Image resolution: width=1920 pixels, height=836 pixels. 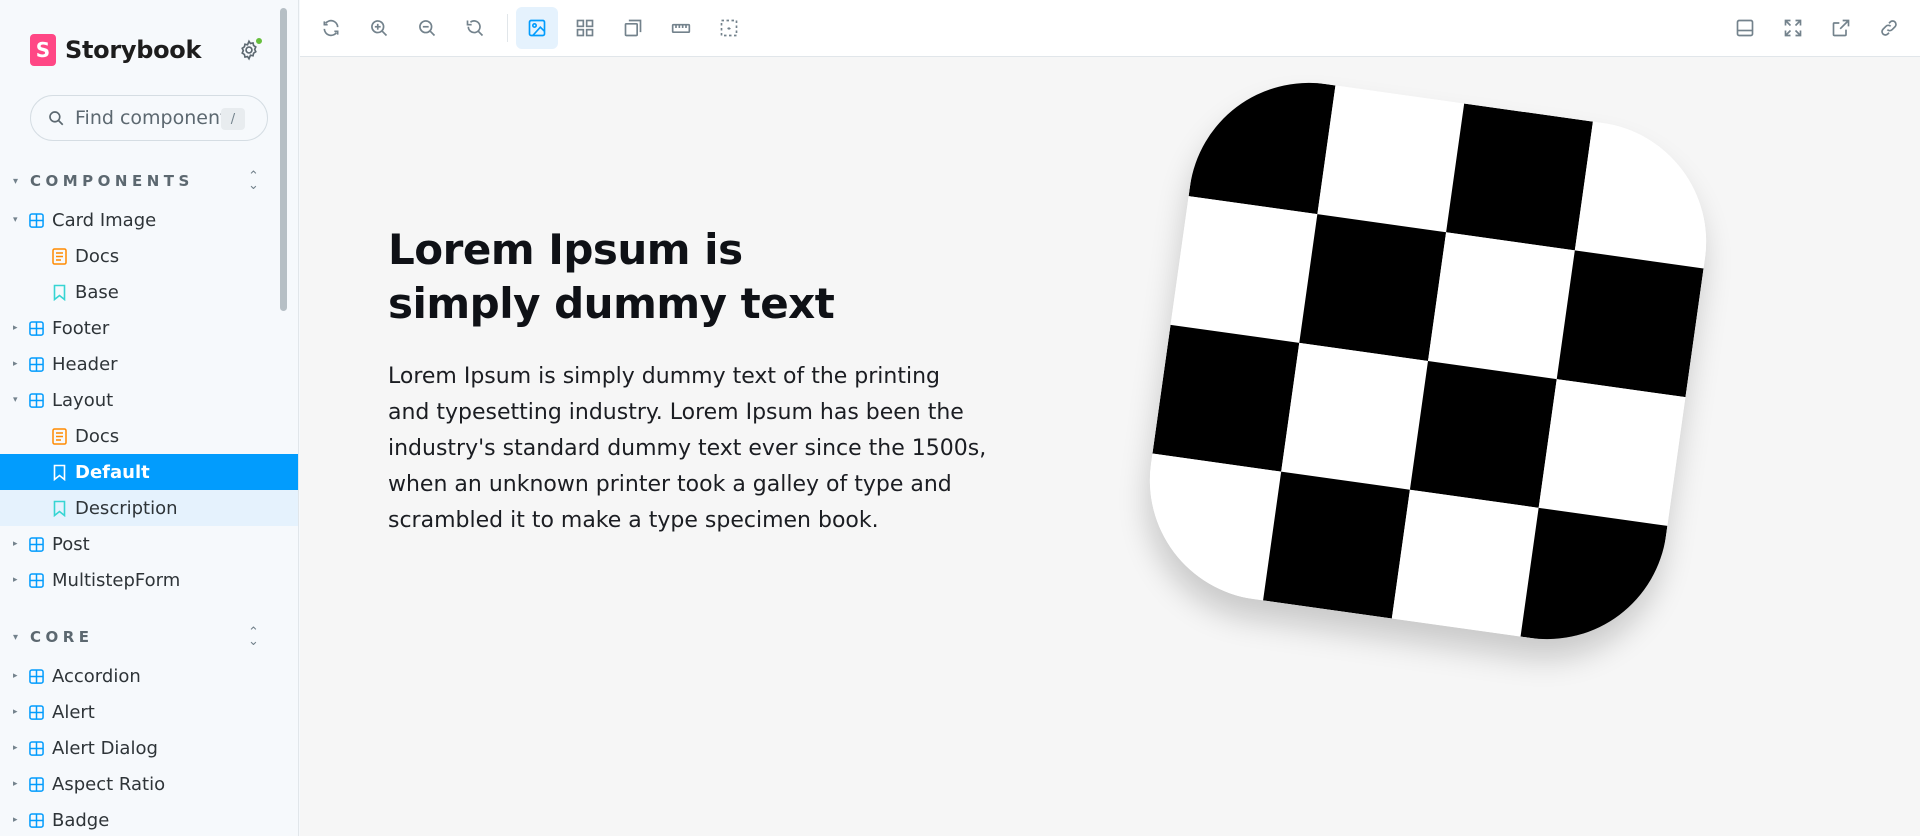 I want to click on section-title: CORE, so click(x=62, y=637).